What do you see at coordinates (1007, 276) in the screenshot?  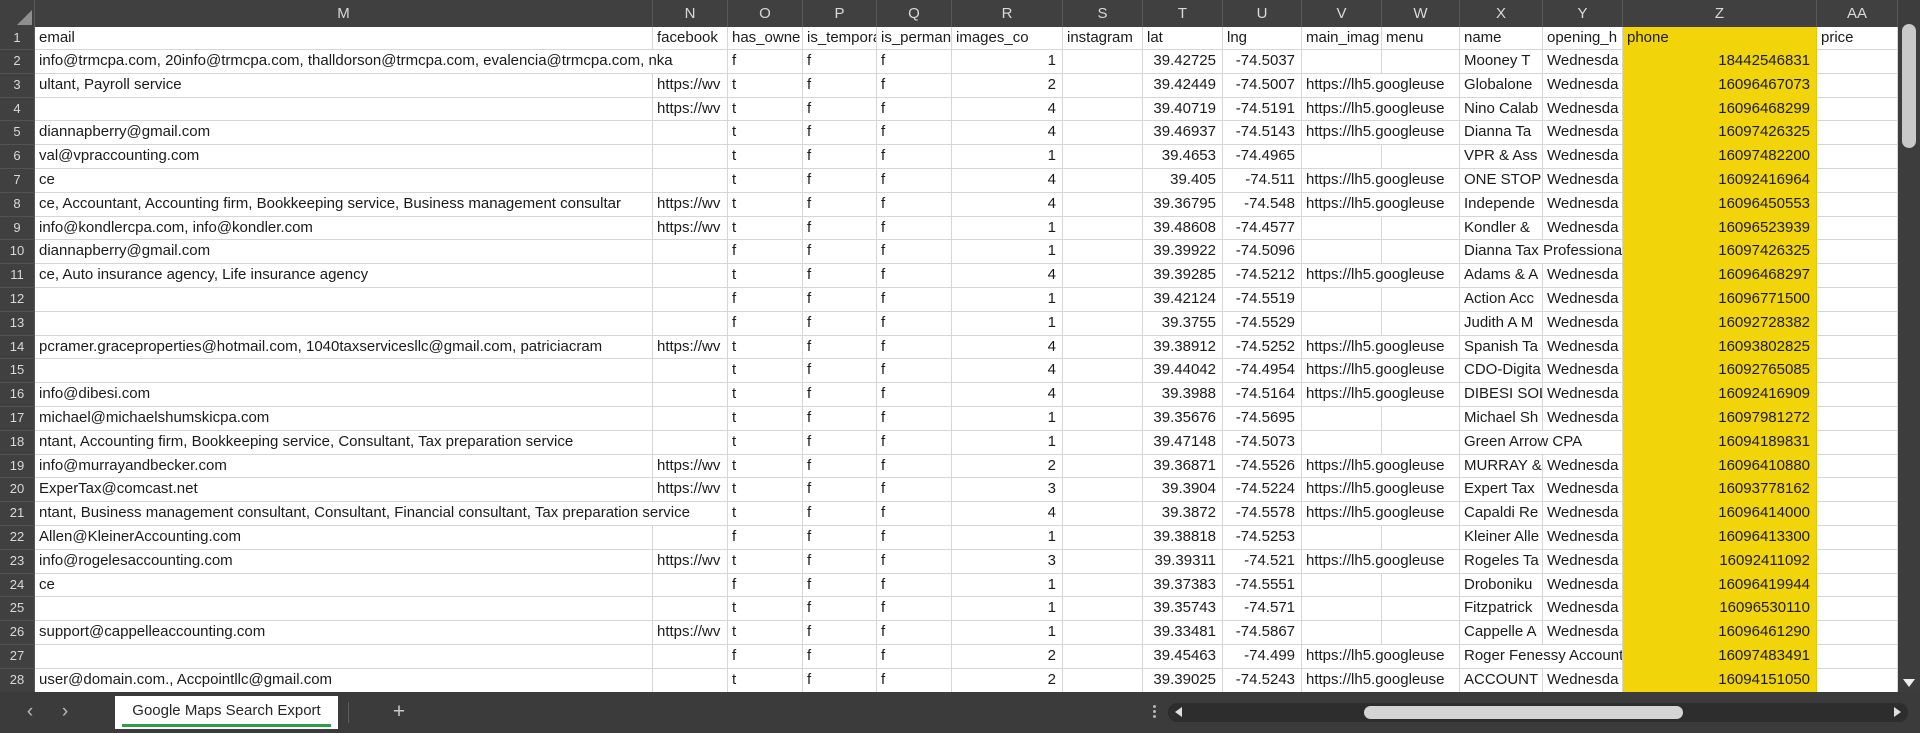 I see `cell-R11: 4` at bounding box center [1007, 276].